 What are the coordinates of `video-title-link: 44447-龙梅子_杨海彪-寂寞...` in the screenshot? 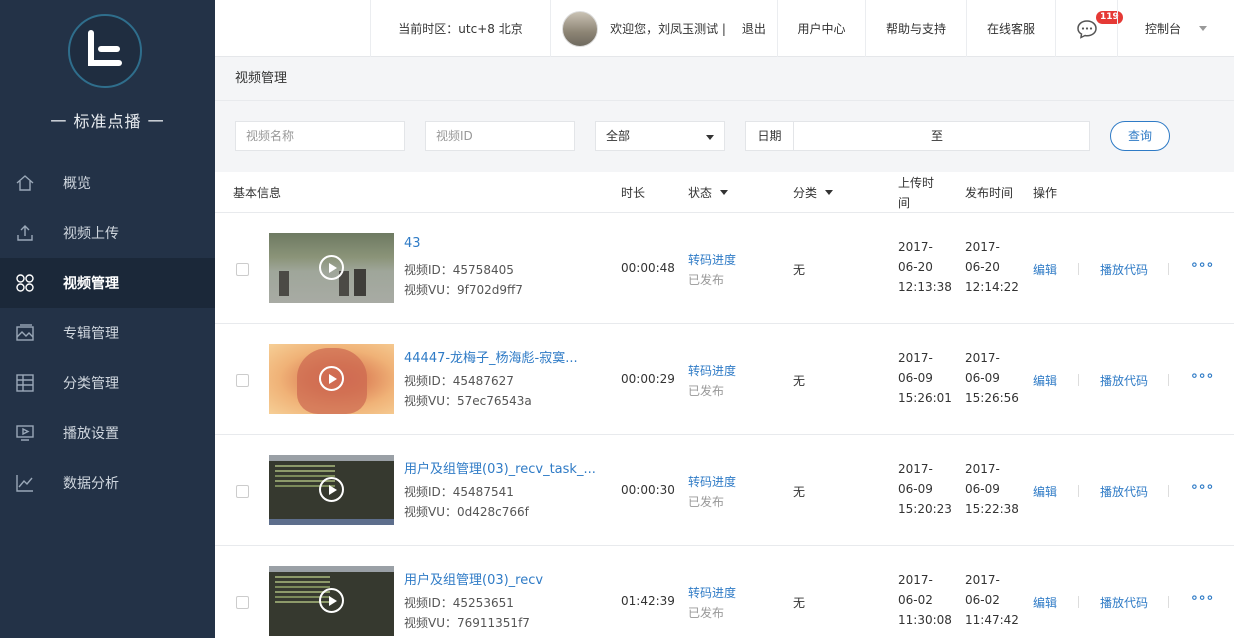 It's located at (504, 356).